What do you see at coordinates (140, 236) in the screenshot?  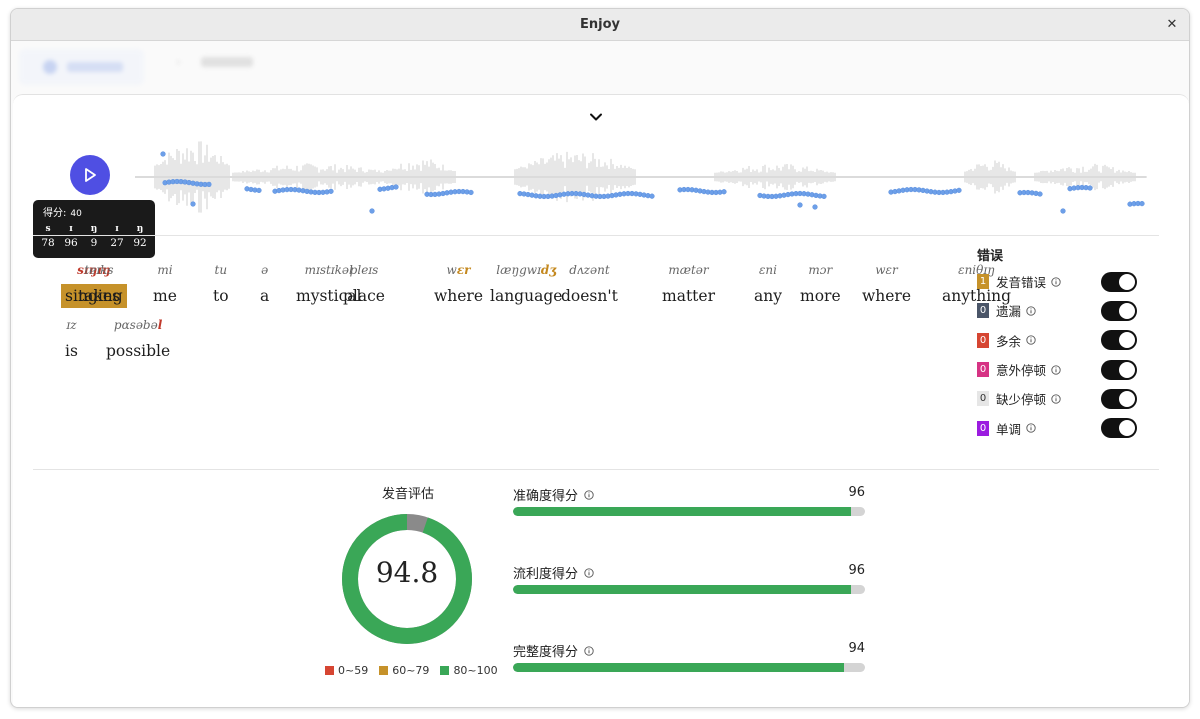 I see `tooltip-phoneme: ŋ 92` at bounding box center [140, 236].